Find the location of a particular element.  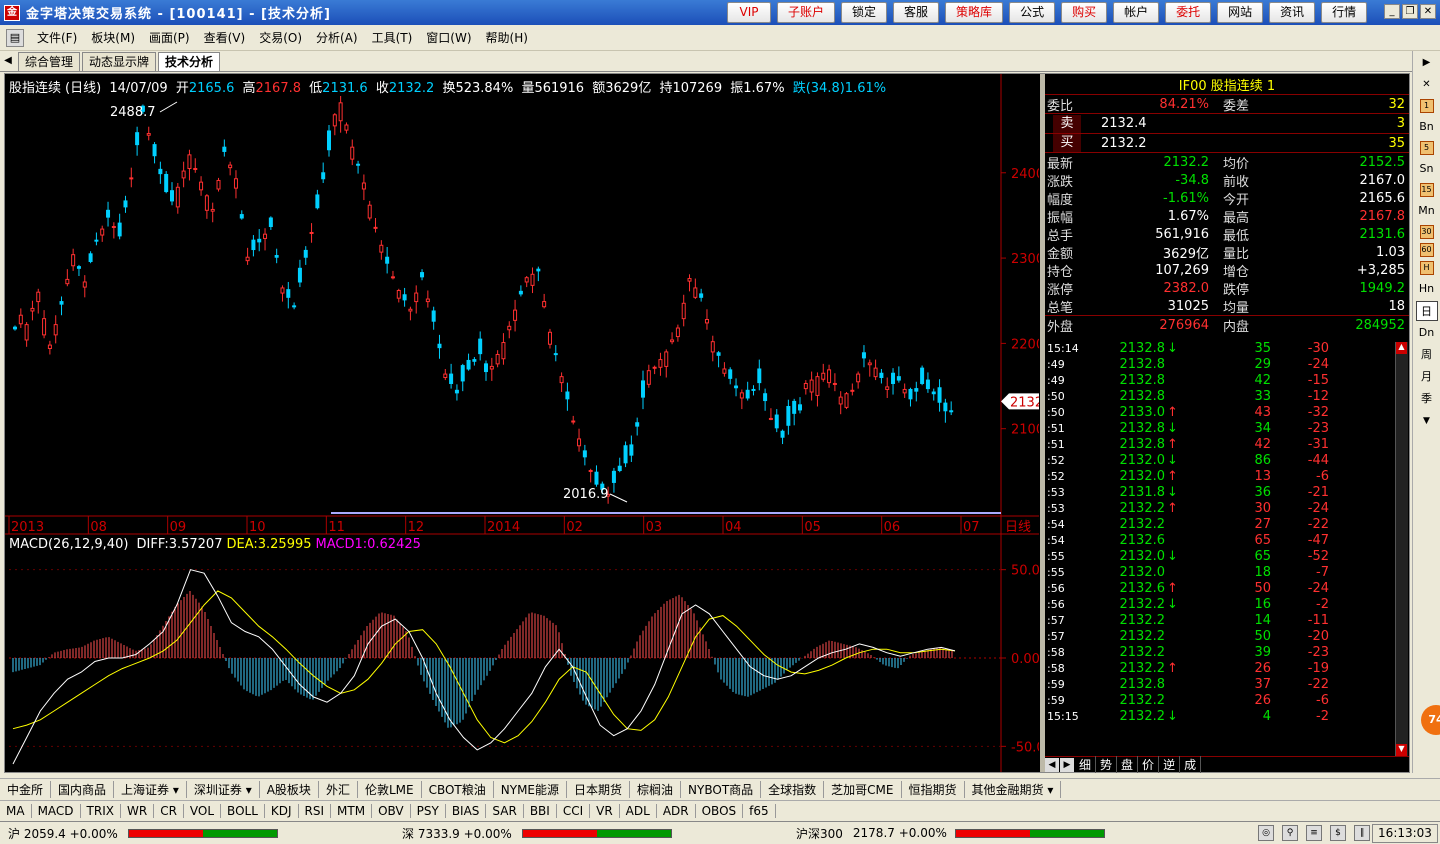

tick-row: :49 2132.8 42 -15 is located at coordinates (1227, 380).